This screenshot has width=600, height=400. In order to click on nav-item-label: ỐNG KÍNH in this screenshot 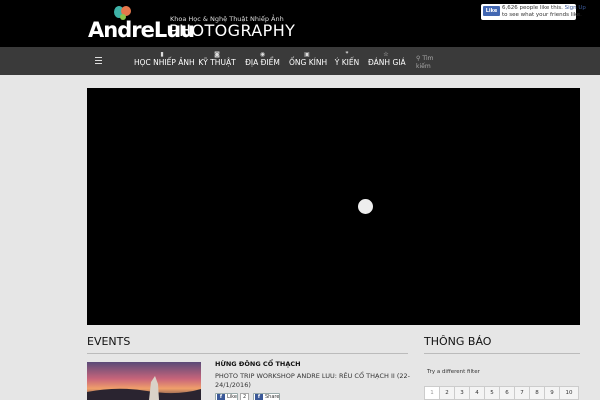, I will do `click(308, 62)`.